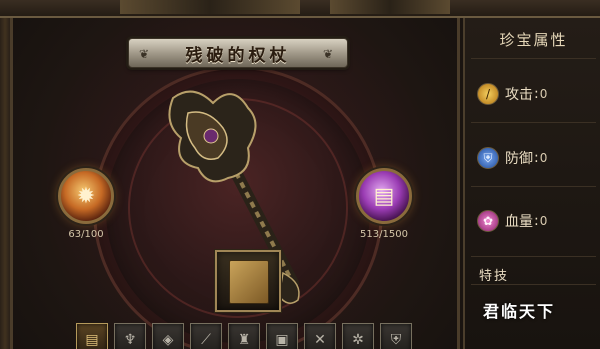 The width and height of the screenshot is (600, 349). I want to click on stat-defense: ⛨ 防御 : 0, so click(512, 158).